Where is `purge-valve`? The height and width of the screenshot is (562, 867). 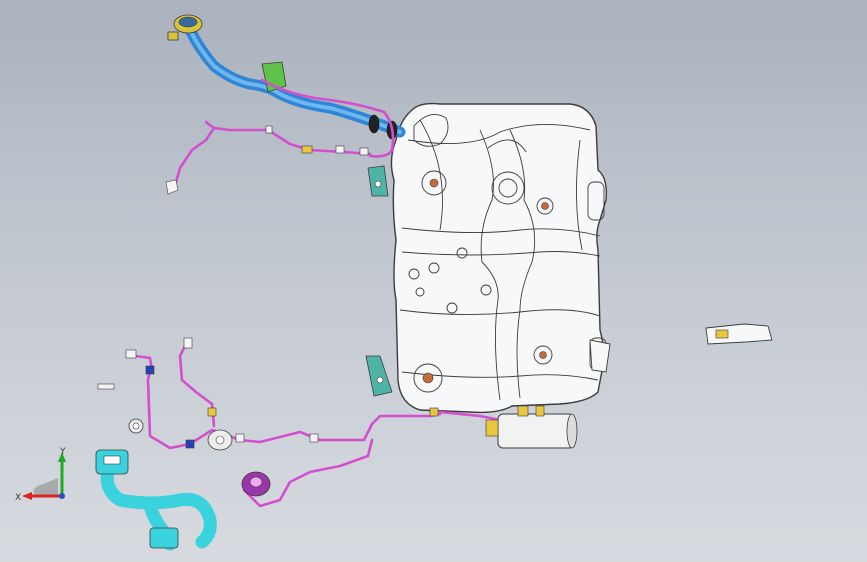
purge-valve is located at coordinates (220, 440).